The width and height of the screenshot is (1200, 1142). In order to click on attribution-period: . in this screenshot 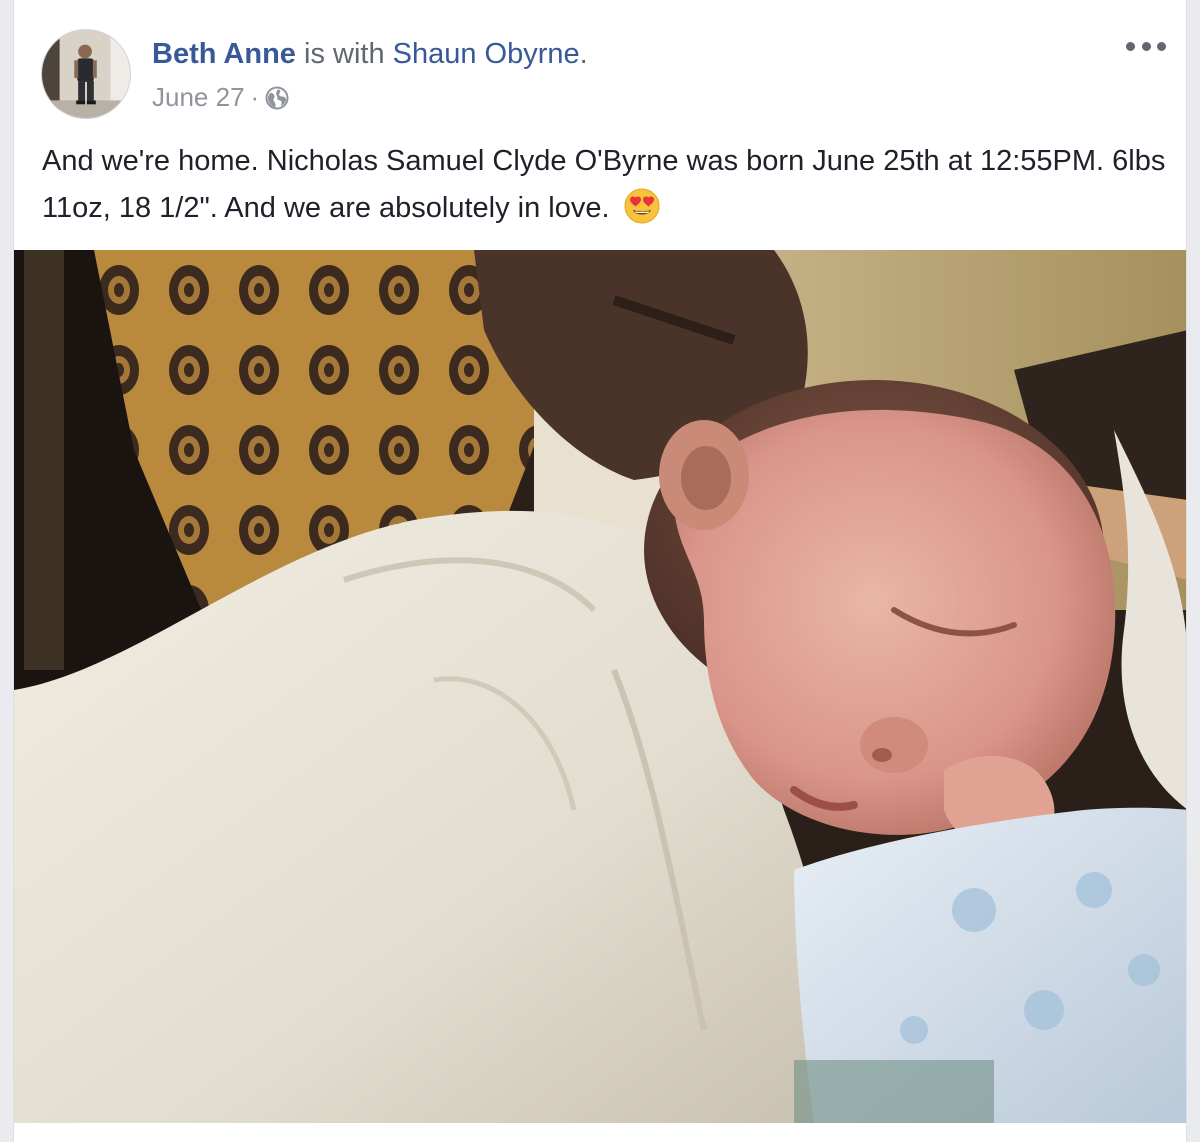, I will do `click(583, 54)`.